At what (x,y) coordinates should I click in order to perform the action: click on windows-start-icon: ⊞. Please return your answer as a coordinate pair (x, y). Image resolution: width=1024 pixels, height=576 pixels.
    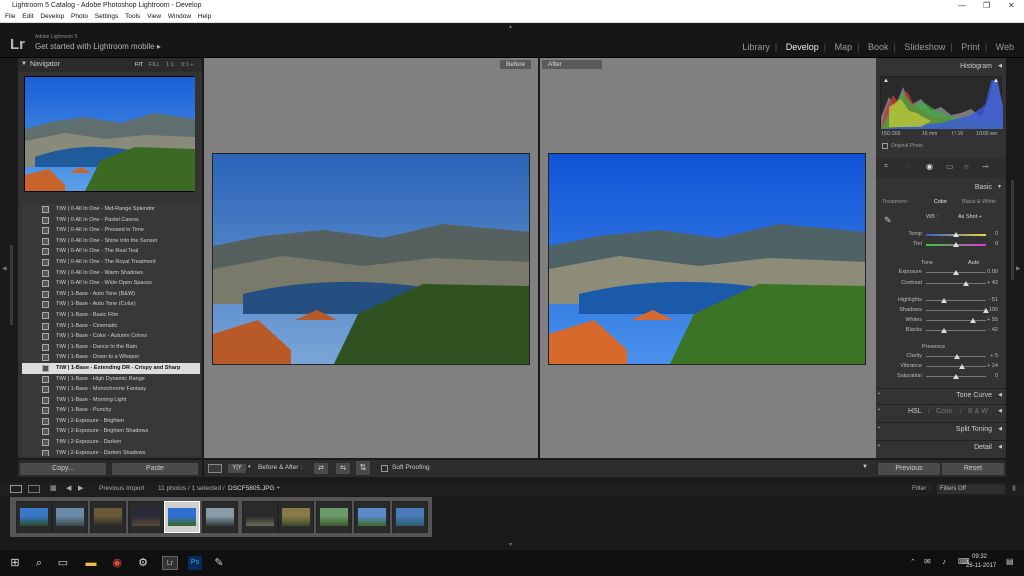
    Looking at the image, I should click on (15, 563).